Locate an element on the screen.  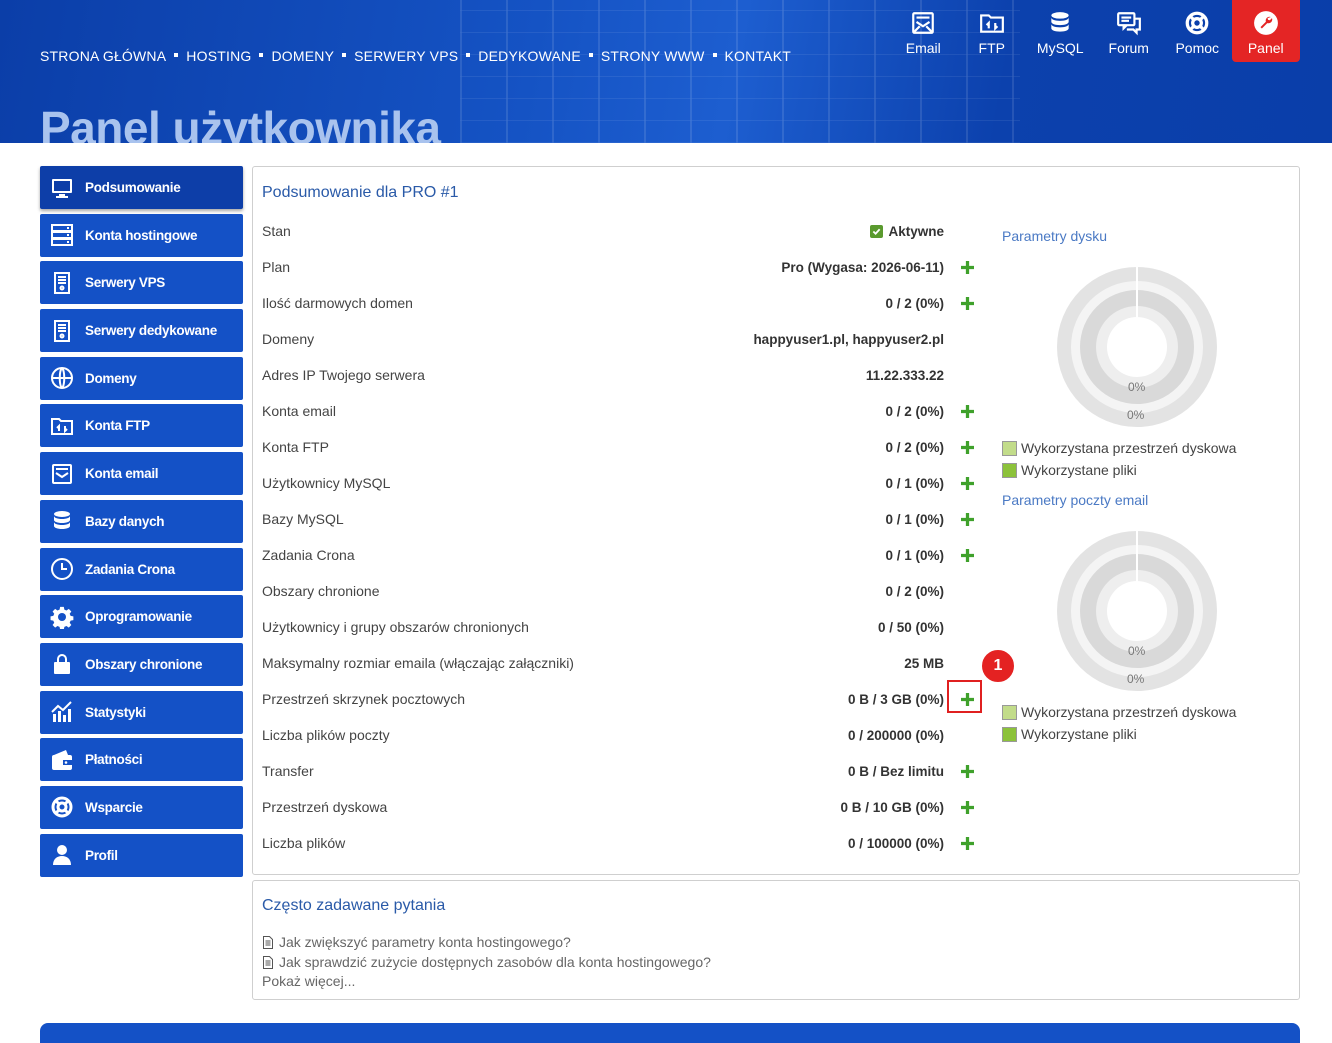
sidebar-item-software: Oprogramowanie is located at coordinates (141, 617).